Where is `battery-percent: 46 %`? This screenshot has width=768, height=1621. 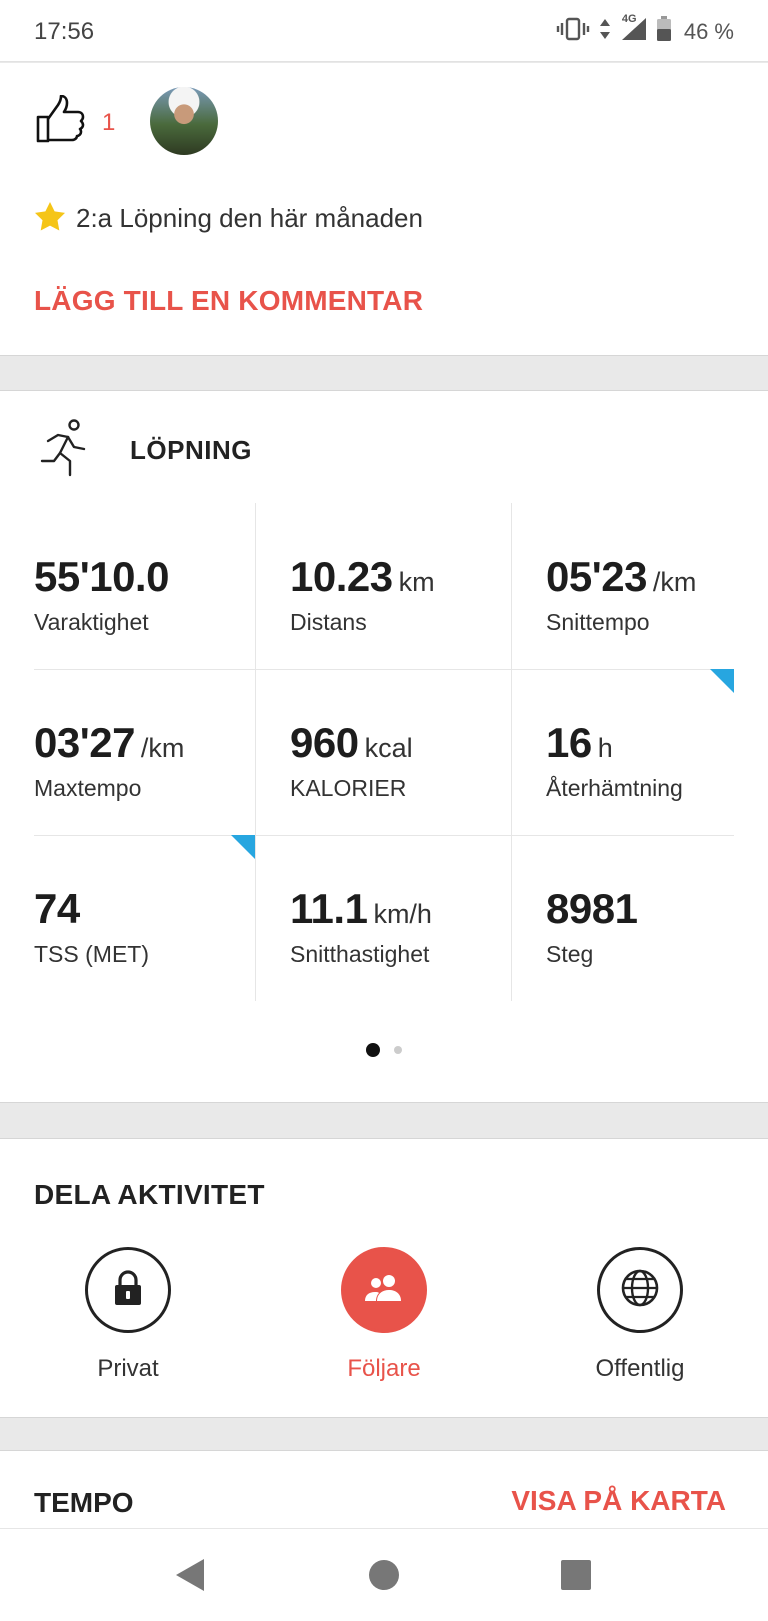 battery-percent: 46 % is located at coordinates (708, 31).